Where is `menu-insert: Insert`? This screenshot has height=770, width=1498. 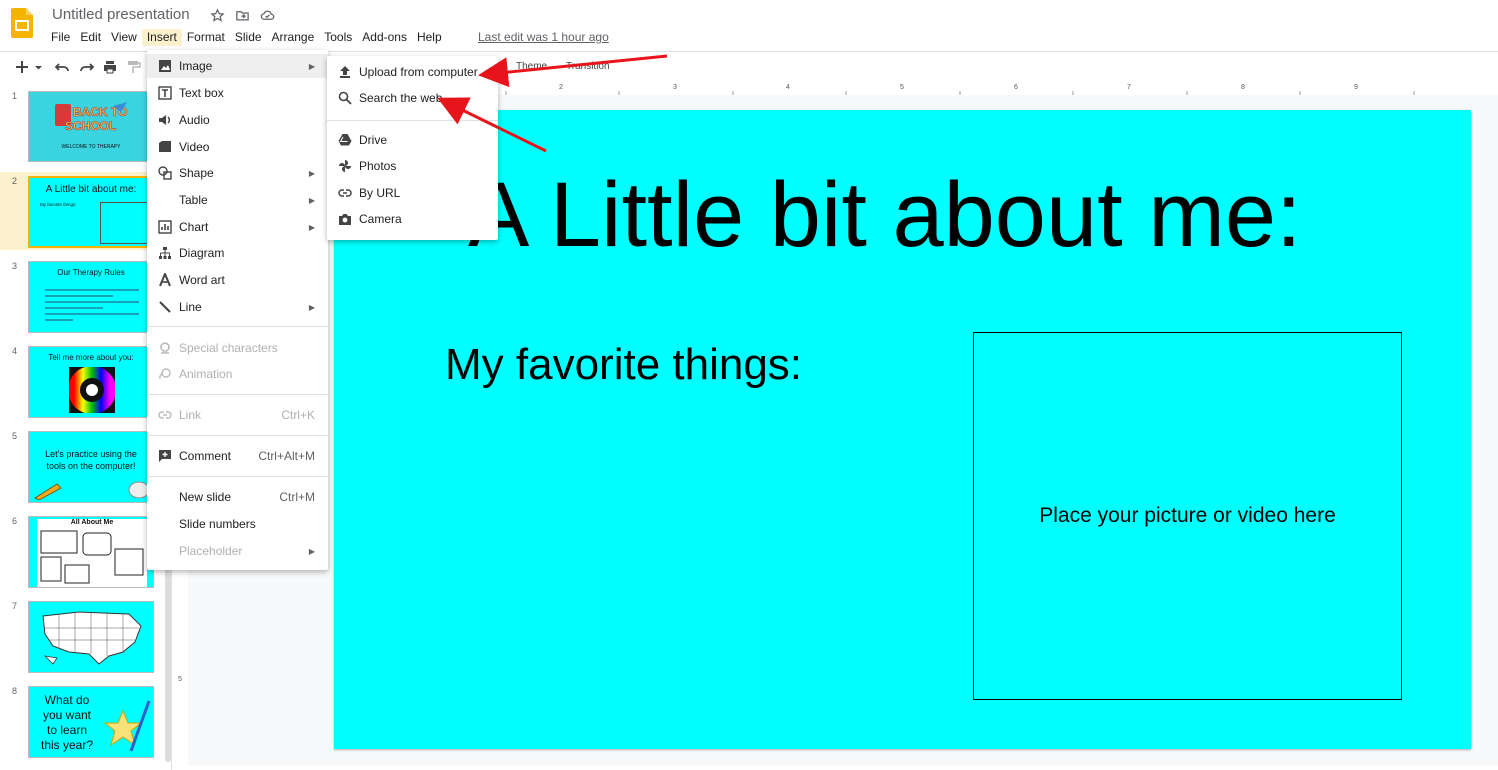 menu-insert: Insert is located at coordinates (161, 37).